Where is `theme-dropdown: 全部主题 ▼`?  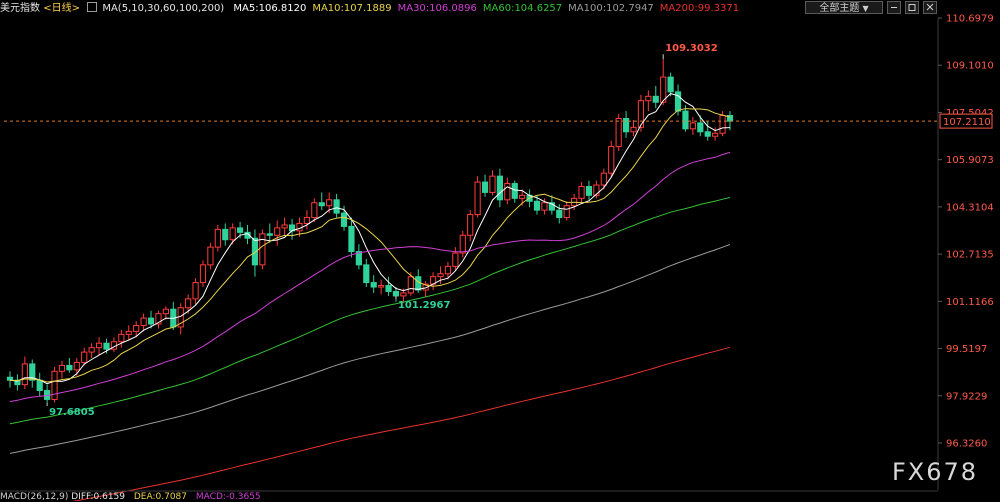 theme-dropdown: 全部主题 ▼ is located at coordinates (844, 7).